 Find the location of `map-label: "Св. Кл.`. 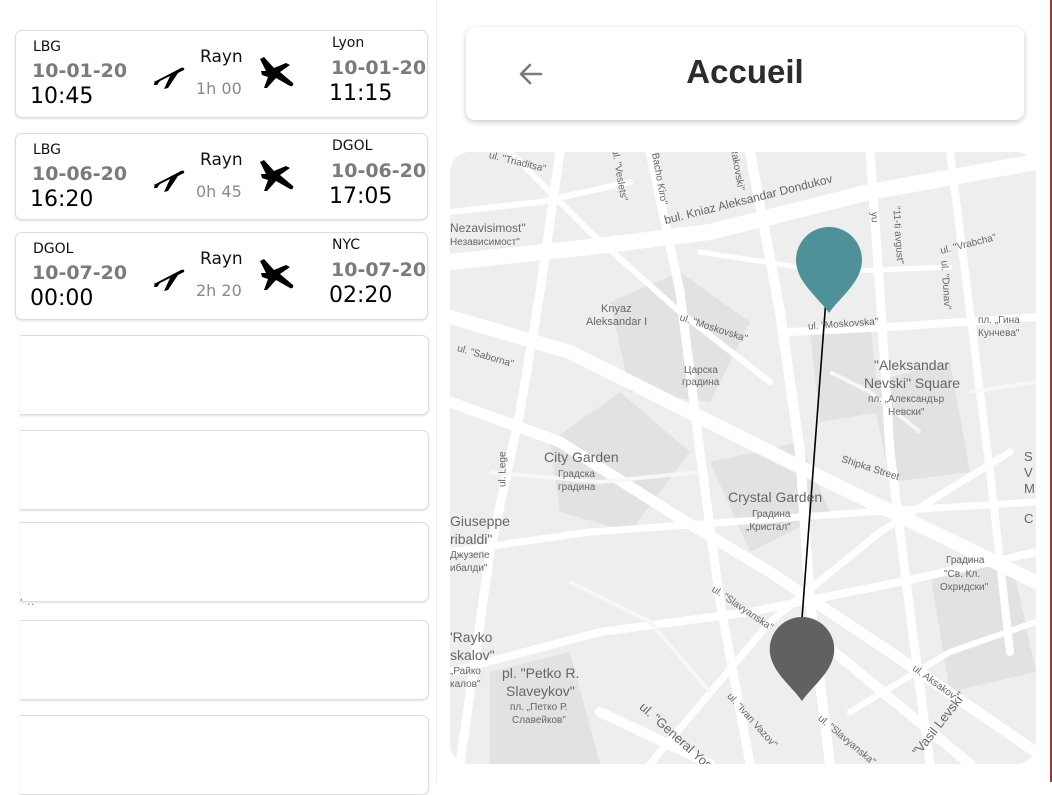

map-label: "Св. Кл. is located at coordinates (962, 574).